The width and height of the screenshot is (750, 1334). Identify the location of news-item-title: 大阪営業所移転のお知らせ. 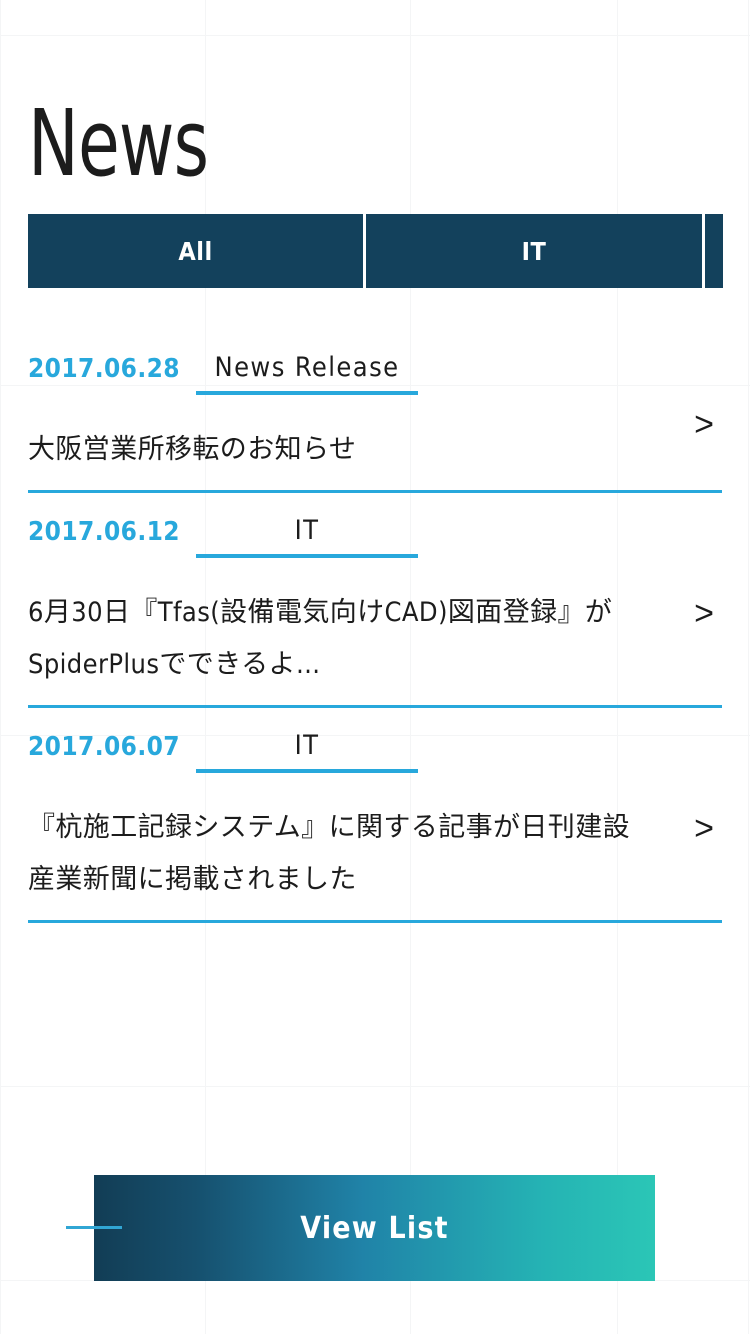
(192, 449).